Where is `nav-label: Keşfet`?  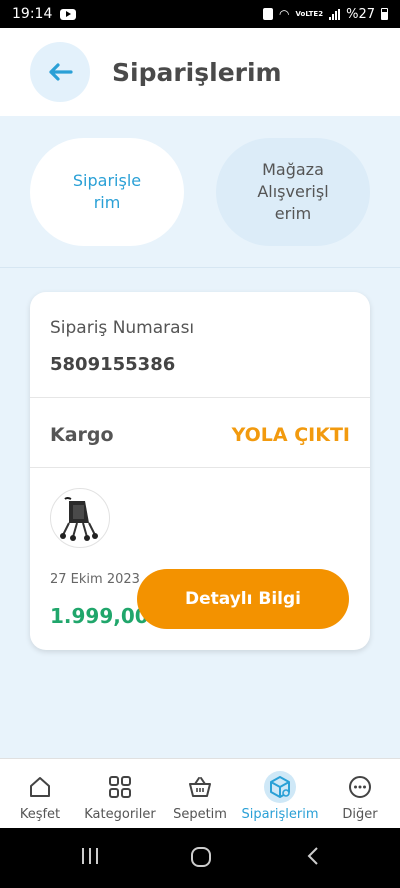 nav-label: Keşfet is located at coordinates (40, 814).